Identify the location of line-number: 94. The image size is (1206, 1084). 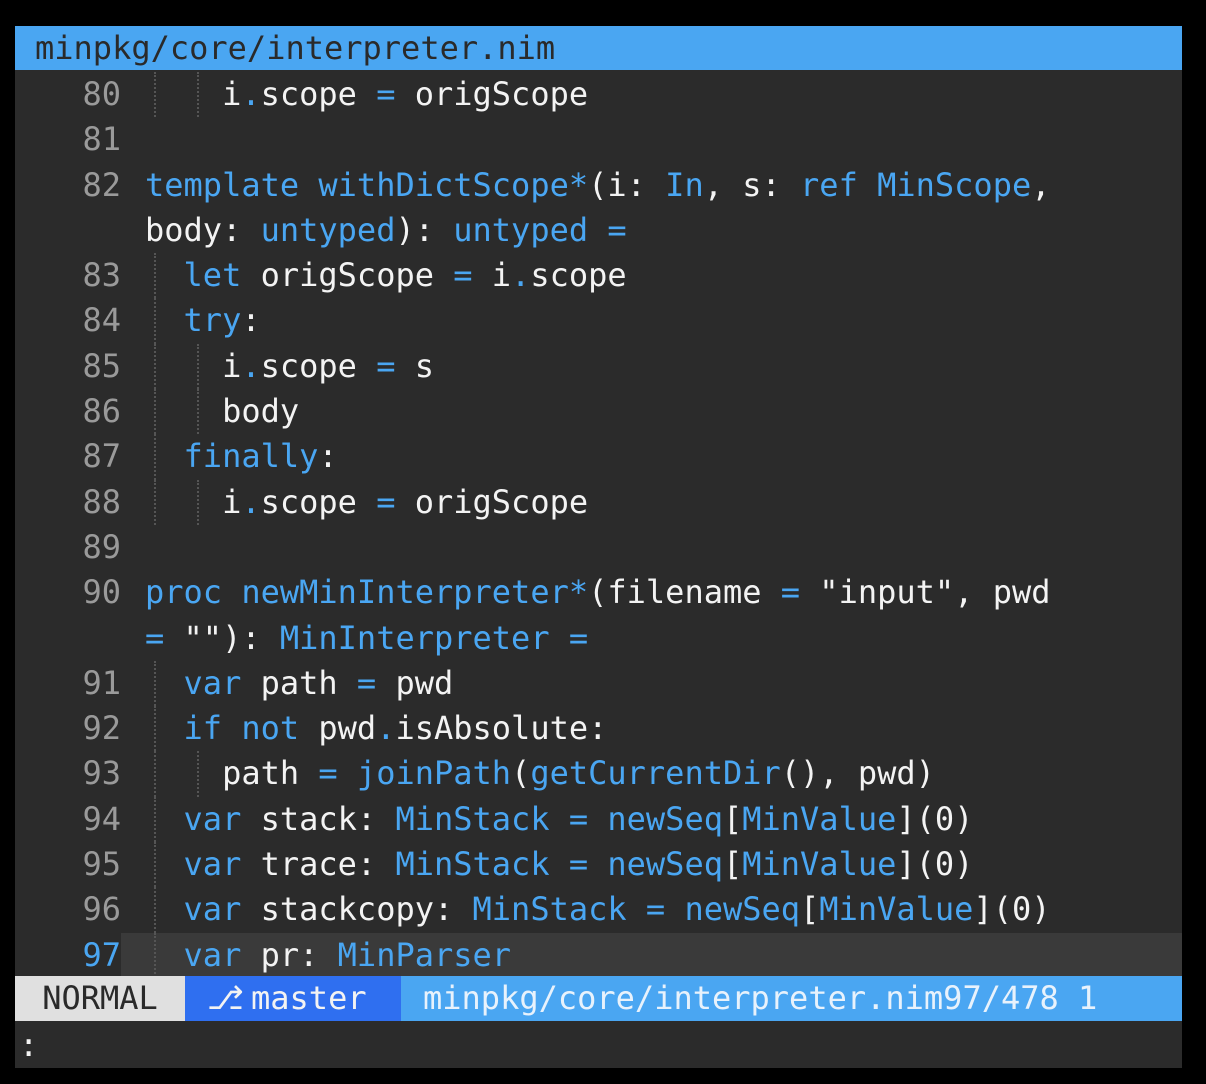
(101, 818).